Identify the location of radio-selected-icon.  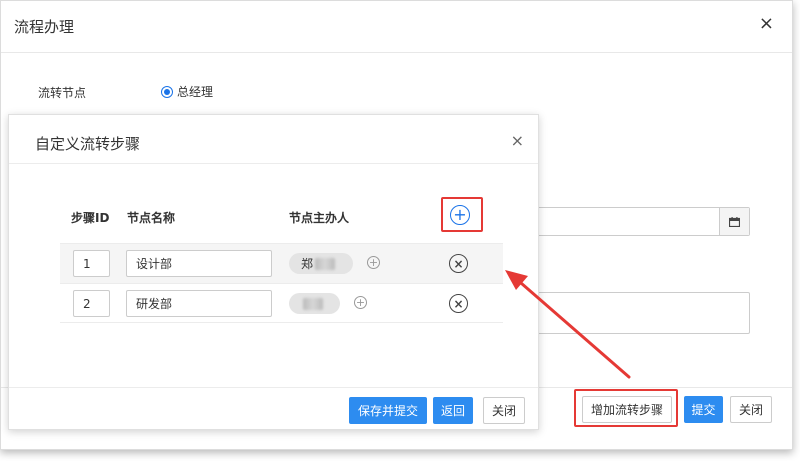
(167, 91).